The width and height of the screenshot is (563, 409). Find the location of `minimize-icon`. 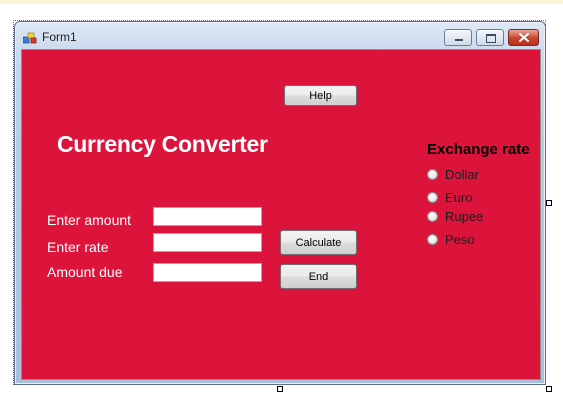

minimize-icon is located at coordinates (459, 40).